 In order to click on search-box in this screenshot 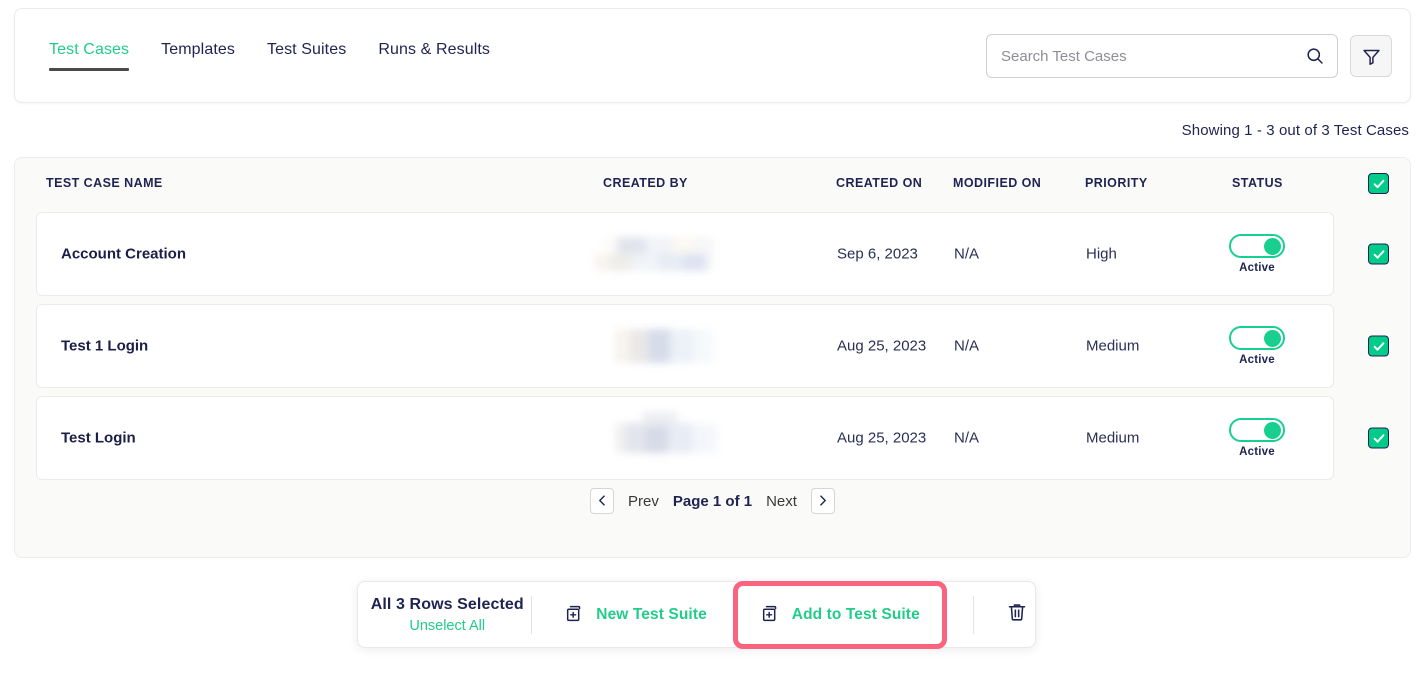, I will do `click(1162, 56)`.